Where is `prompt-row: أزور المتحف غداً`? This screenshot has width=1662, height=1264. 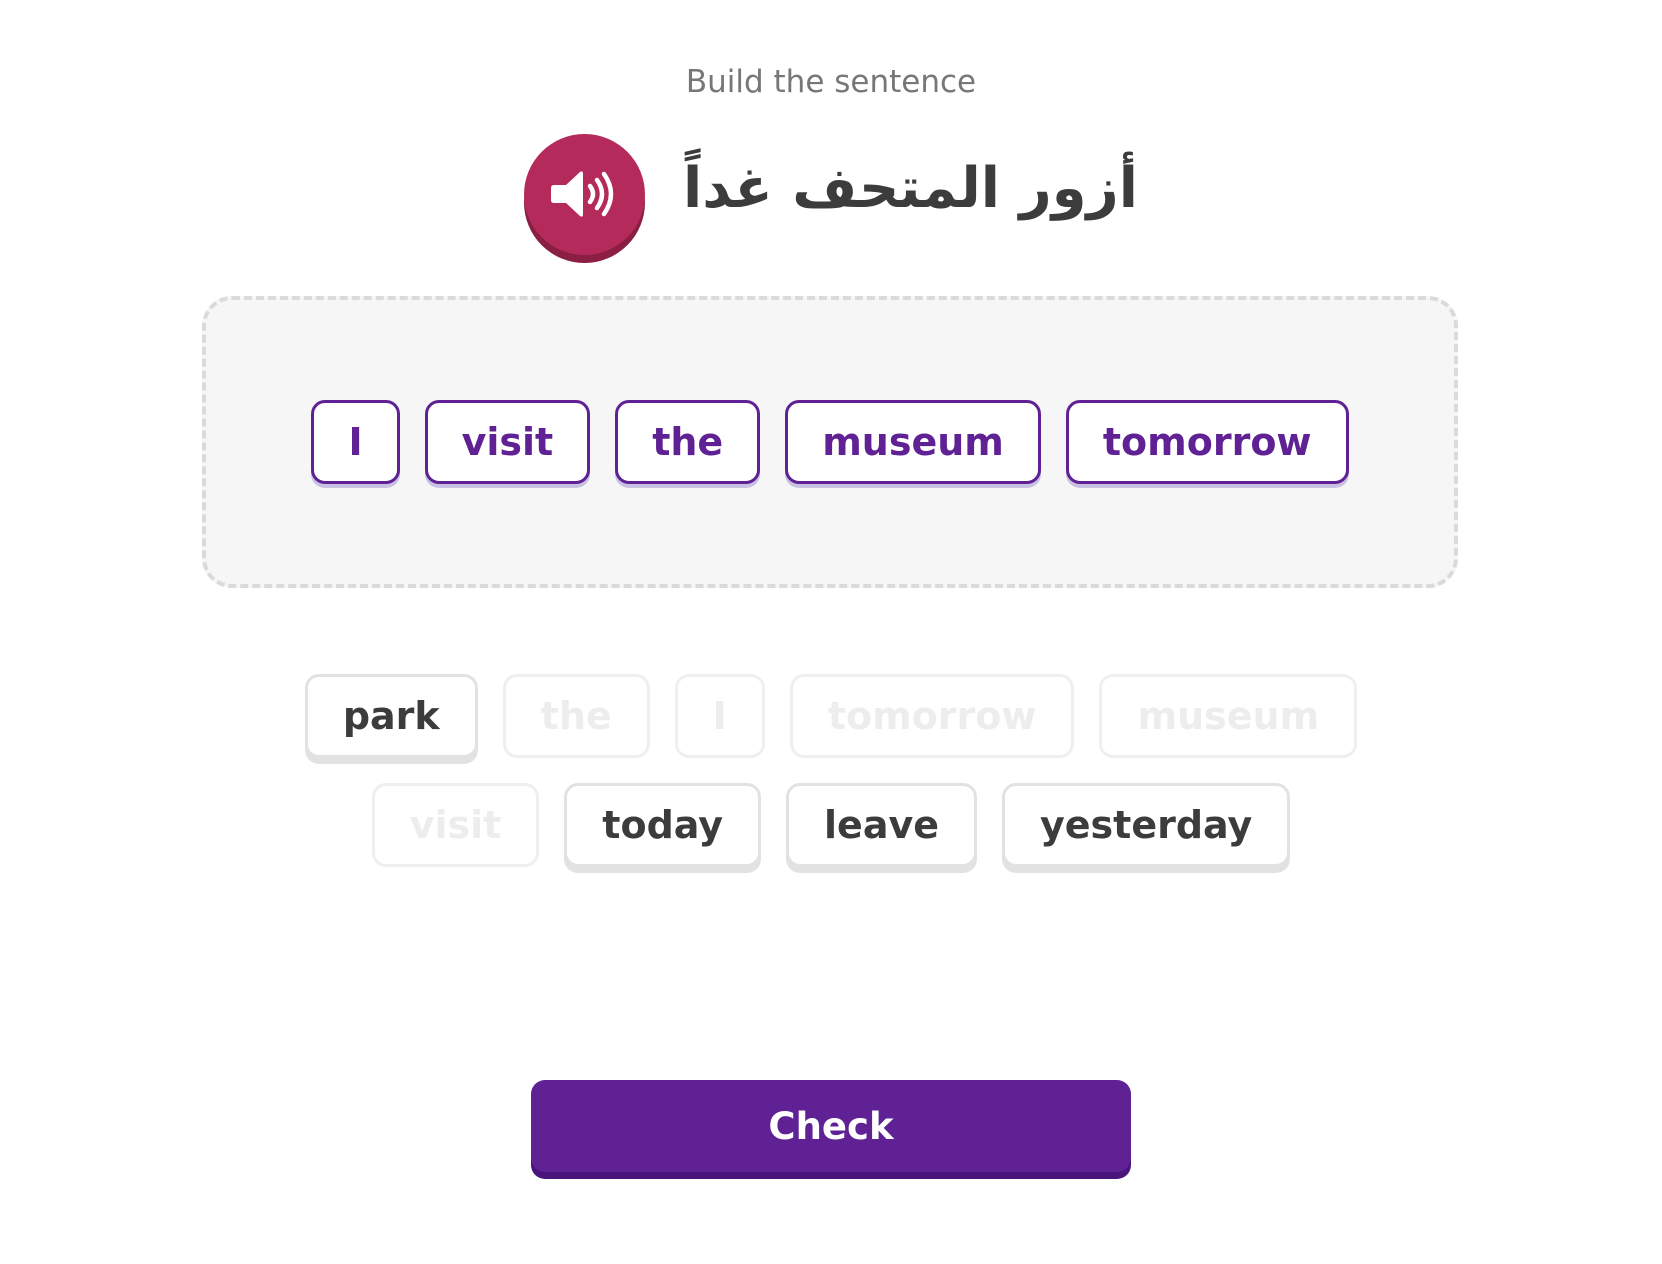
prompt-row: أزور المتحف غداً is located at coordinates (831, 198).